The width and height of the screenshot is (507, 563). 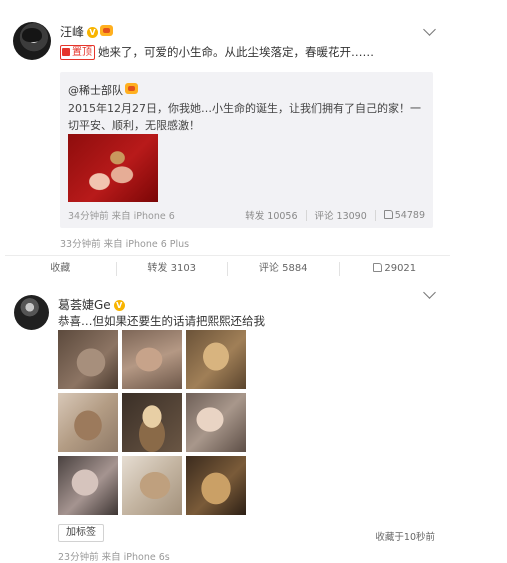 What do you see at coordinates (61, 269) in the screenshot?
I see `favorite-button: 收藏` at bounding box center [61, 269].